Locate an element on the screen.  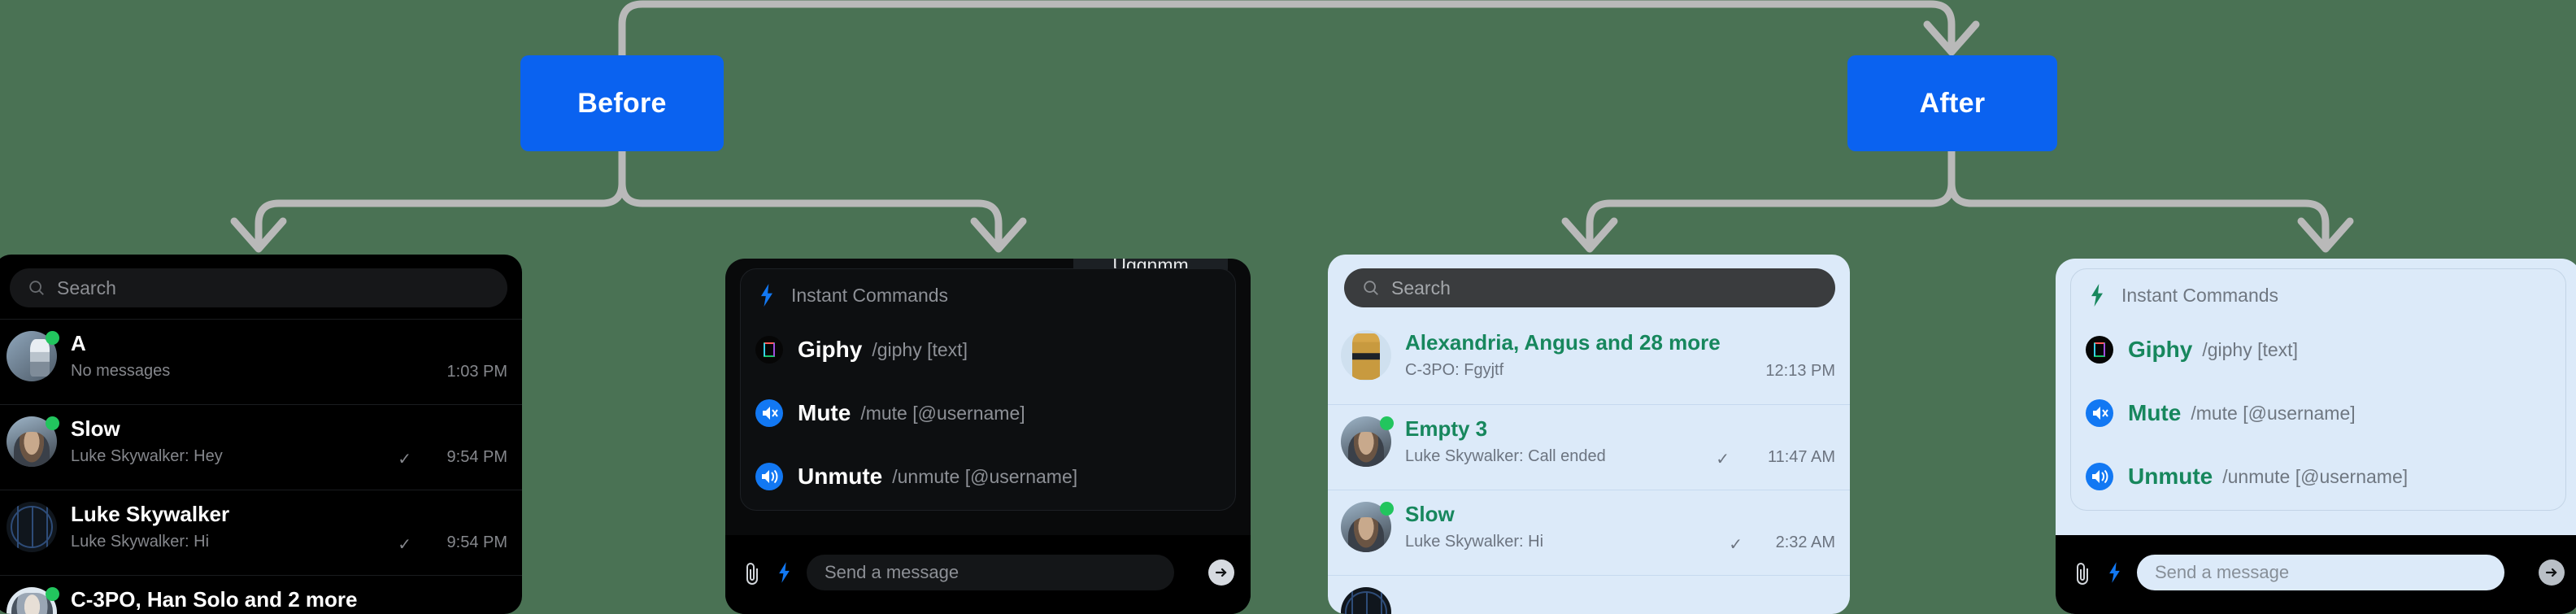
before-label-box: Before is located at coordinates (622, 103).